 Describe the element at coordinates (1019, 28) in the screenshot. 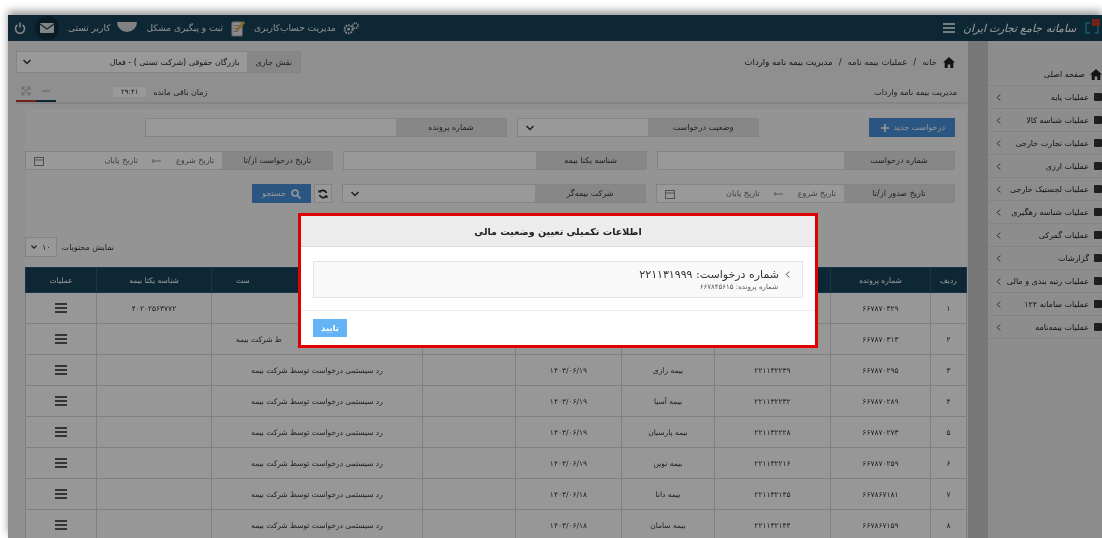

I see `app-logo-text: سامانه جامع تجارت ایران` at that location.